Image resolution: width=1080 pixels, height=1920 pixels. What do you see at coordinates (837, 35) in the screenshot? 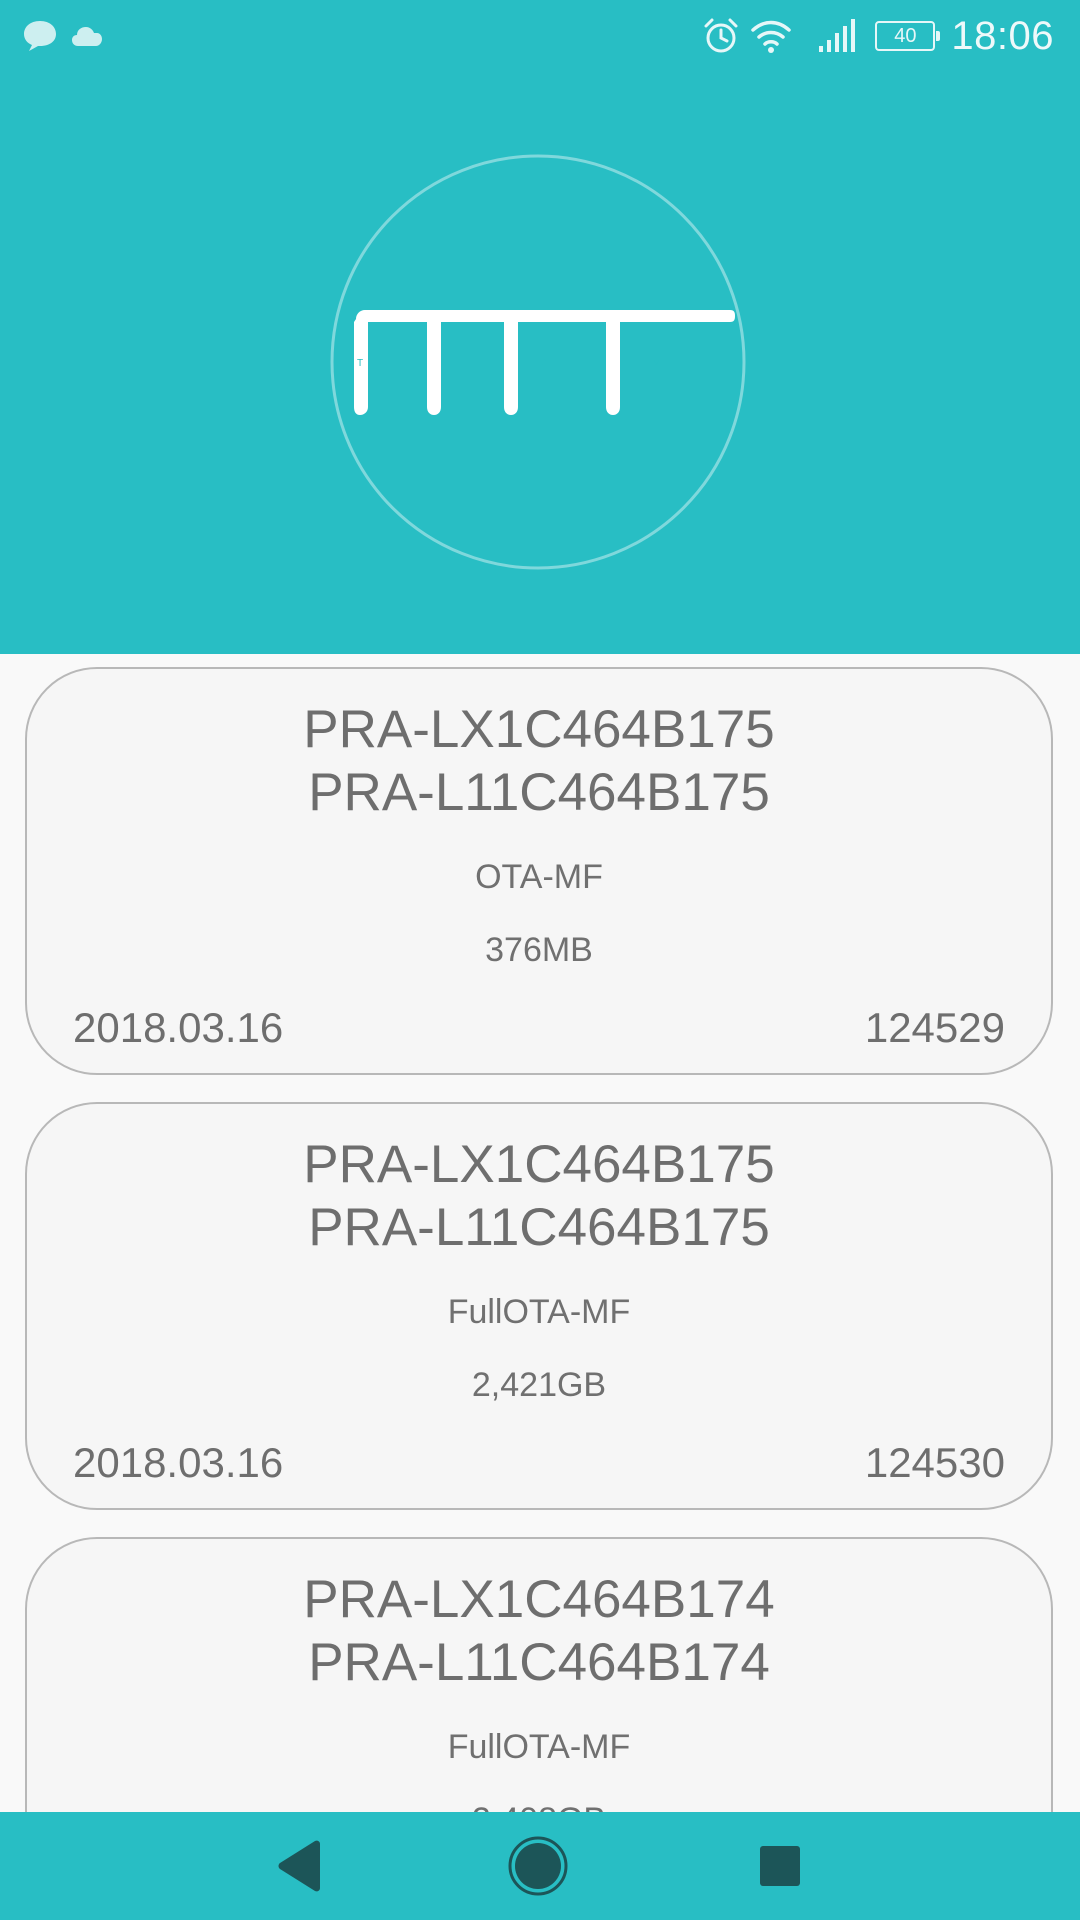
I see `signal-icon` at bounding box center [837, 35].